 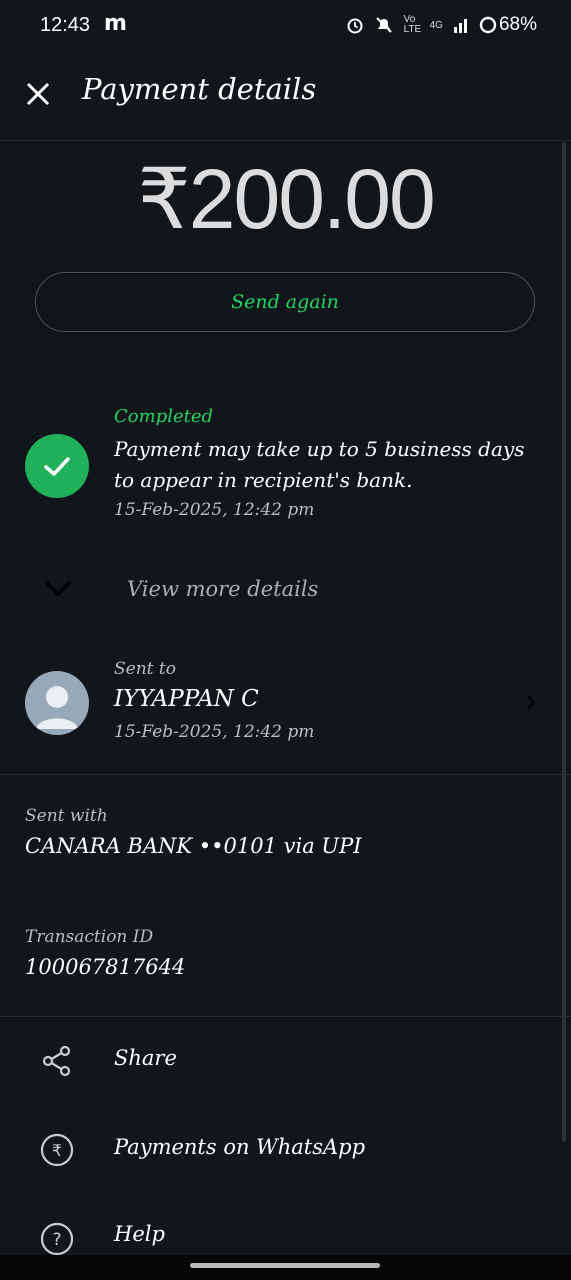 I want to click on rupee-icon: ₹, so click(x=57, y=1150).